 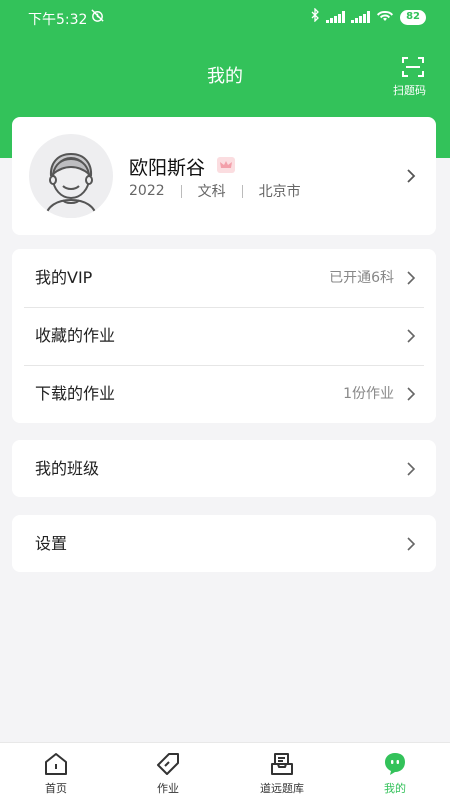 I want to click on profile-meta: 2022 文科 北京市, so click(x=215, y=191).